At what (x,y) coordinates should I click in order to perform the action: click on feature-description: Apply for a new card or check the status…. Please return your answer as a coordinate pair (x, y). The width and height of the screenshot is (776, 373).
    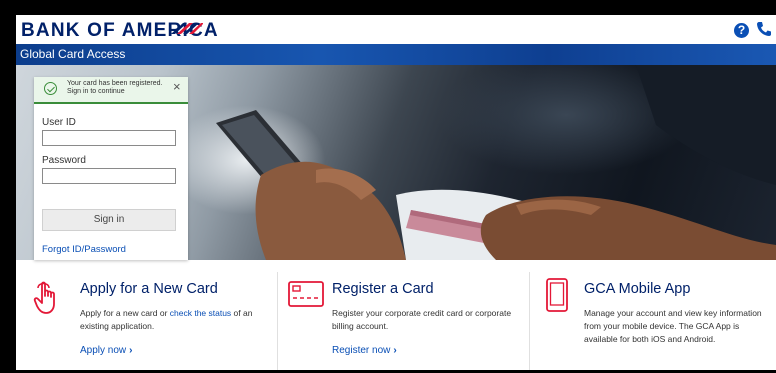
    Looking at the image, I should click on (172, 320).